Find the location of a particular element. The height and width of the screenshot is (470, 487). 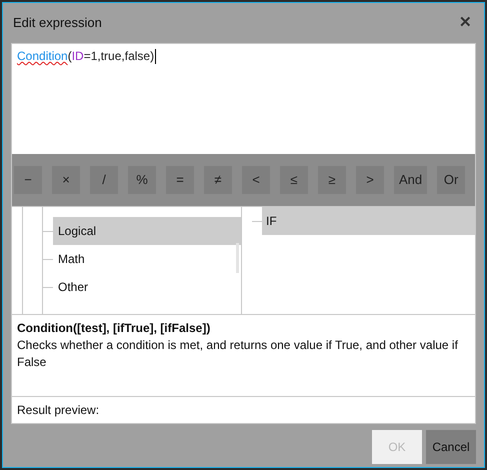

function-signature: Condition([test], [ifTrue], [ifFalse]) is located at coordinates (114, 328).